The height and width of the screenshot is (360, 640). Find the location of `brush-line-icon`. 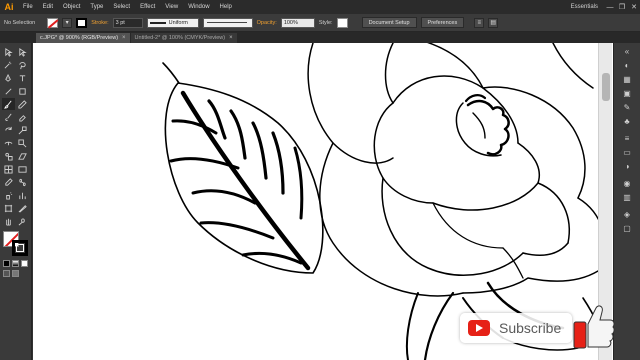

brush-line-icon is located at coordinates (226, 22).